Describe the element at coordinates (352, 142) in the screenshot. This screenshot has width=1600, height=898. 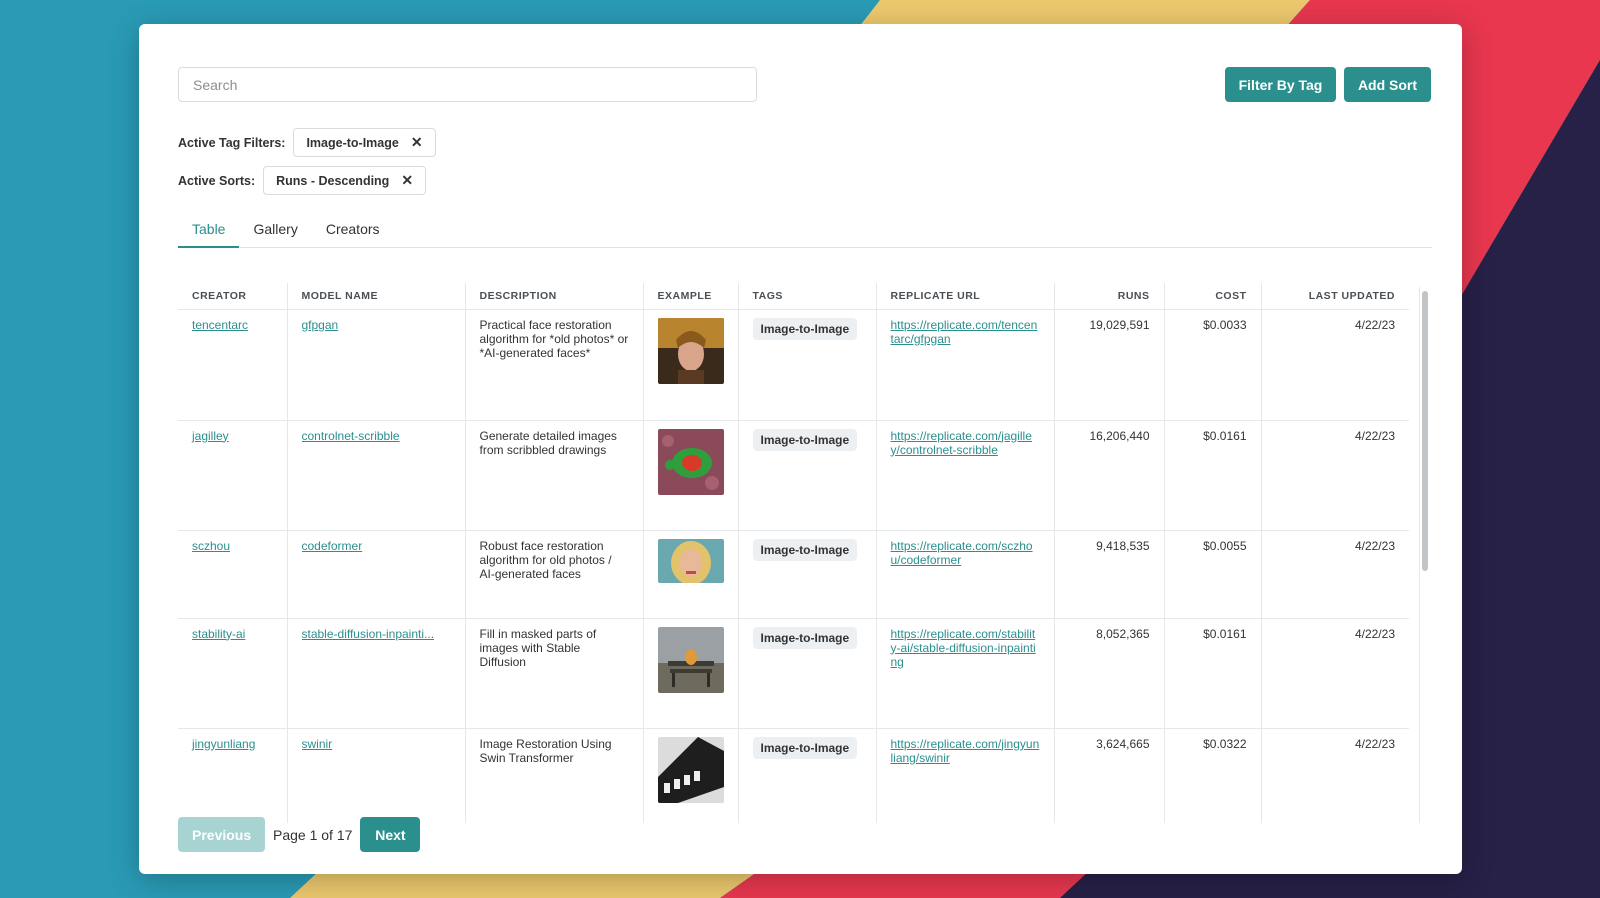
I see `tag-filter-chip-label: Image-to-Image` at that location.